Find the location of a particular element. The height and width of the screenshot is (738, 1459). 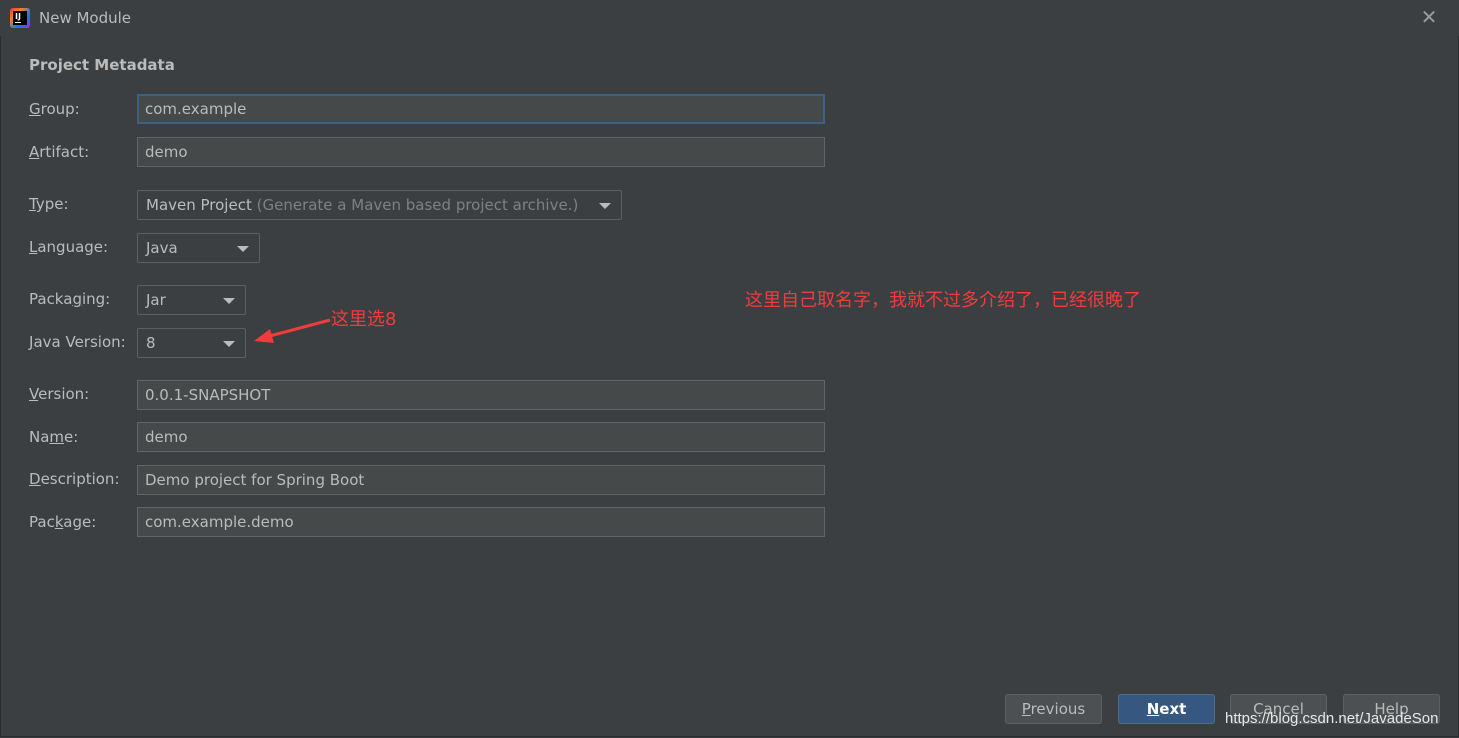

next-button: Next is located at coordinates (1166, 709).